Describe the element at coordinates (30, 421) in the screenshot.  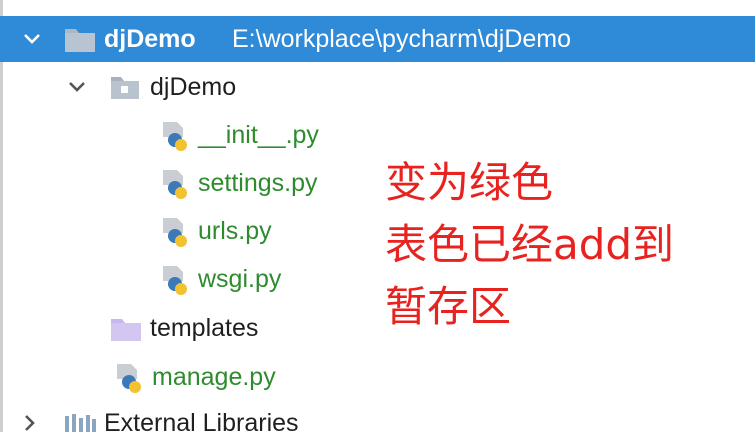
I see `chevron-right-icon` at that location.